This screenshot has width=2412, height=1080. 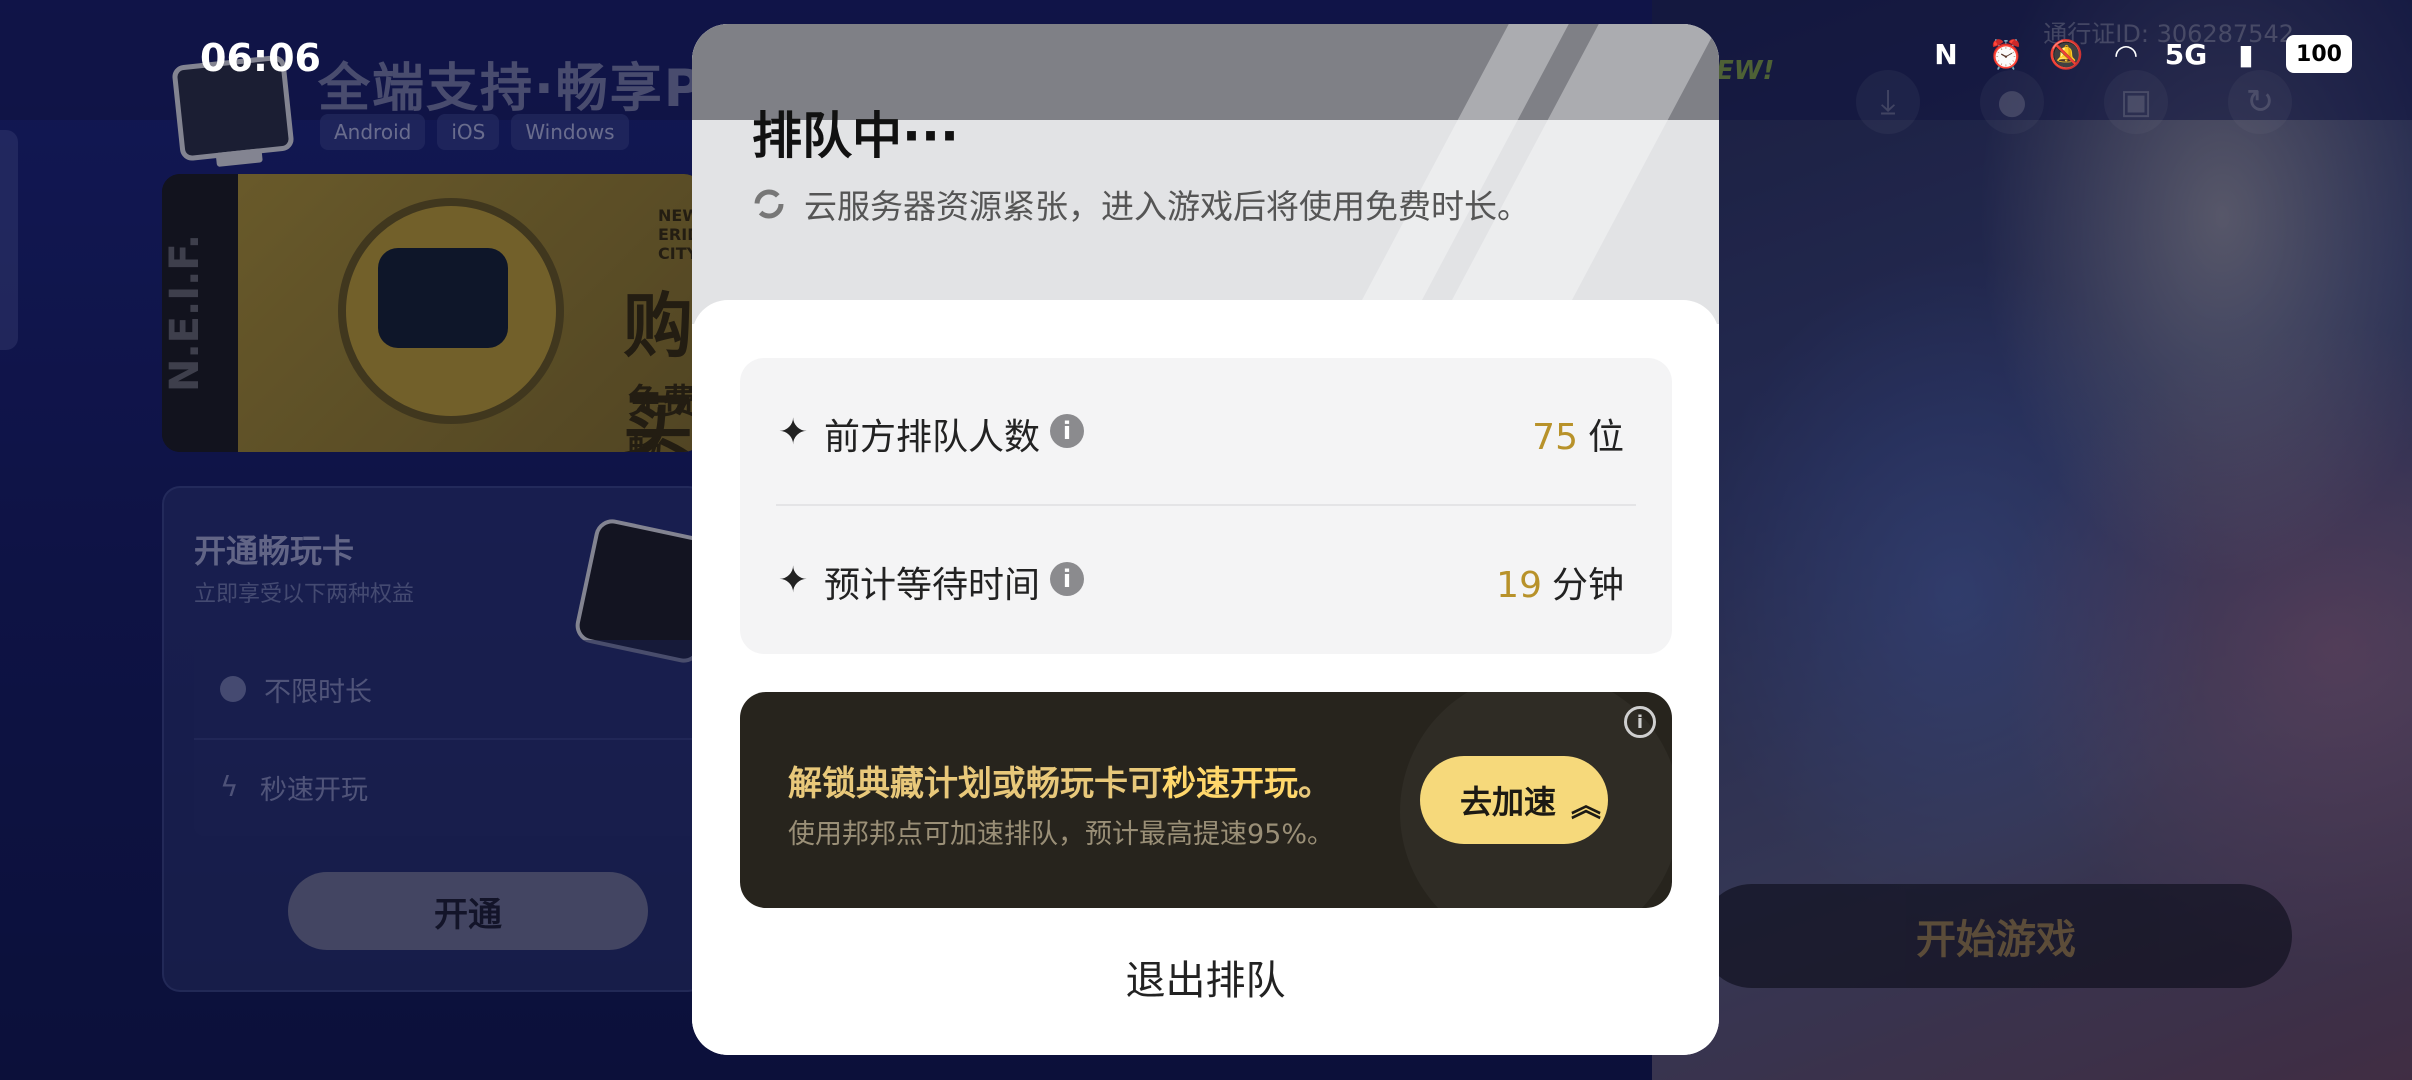 What do you see at coordinates (2246, 54) in the screenshot?
I see `signal-icon: ▮` at bounding box center [2246, 54].